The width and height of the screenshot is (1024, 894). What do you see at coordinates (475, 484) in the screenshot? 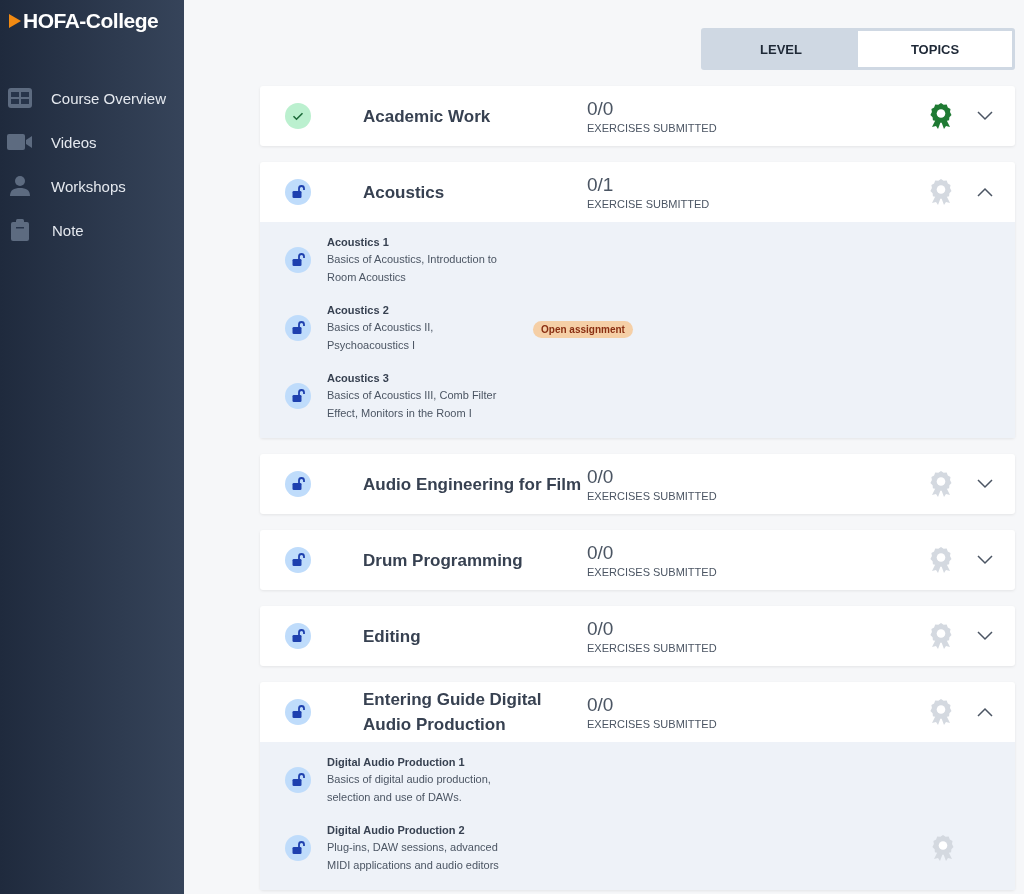
I see `topic-title: Audio Engineering for Film` at bounding box center [475, 484].